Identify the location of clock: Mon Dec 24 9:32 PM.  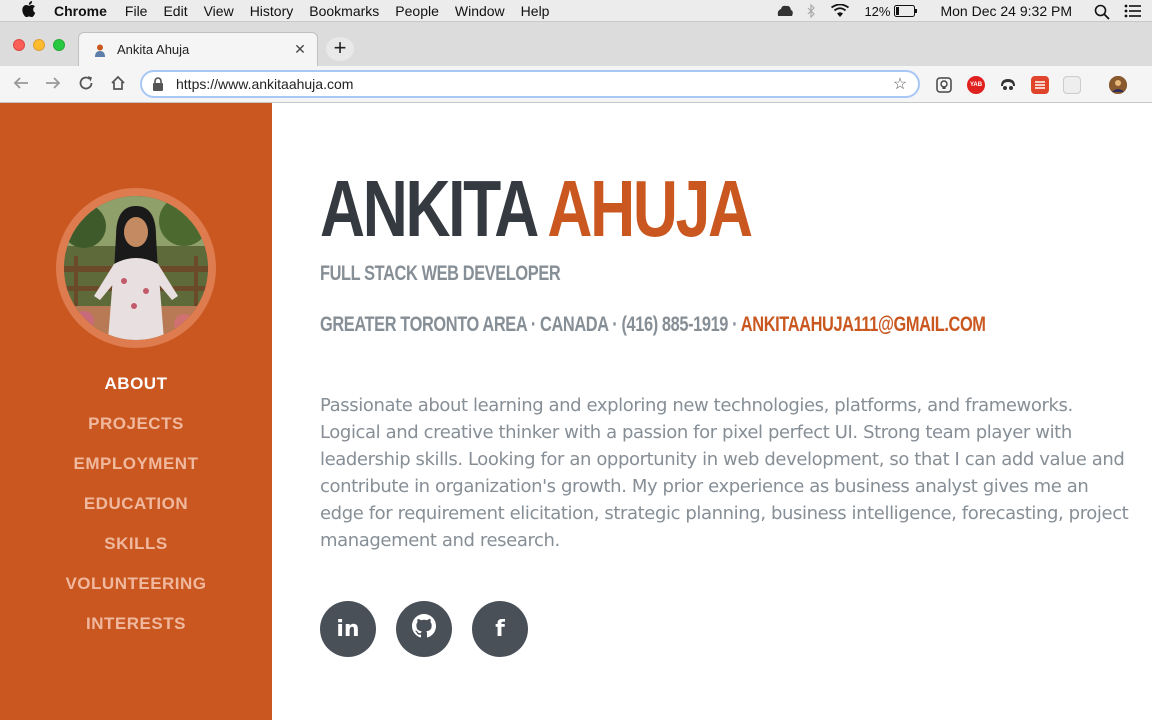
(1006, 11).